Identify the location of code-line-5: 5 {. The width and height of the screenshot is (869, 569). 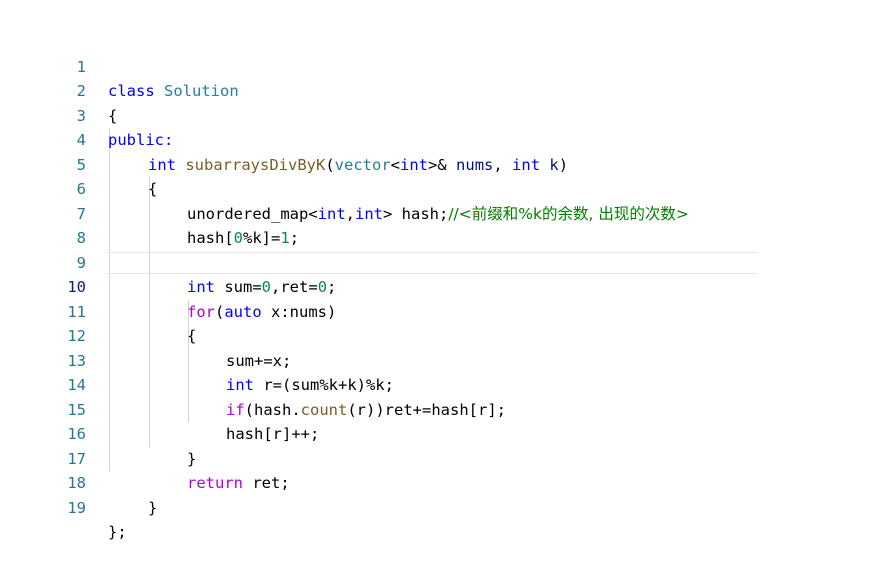
(434, 163).